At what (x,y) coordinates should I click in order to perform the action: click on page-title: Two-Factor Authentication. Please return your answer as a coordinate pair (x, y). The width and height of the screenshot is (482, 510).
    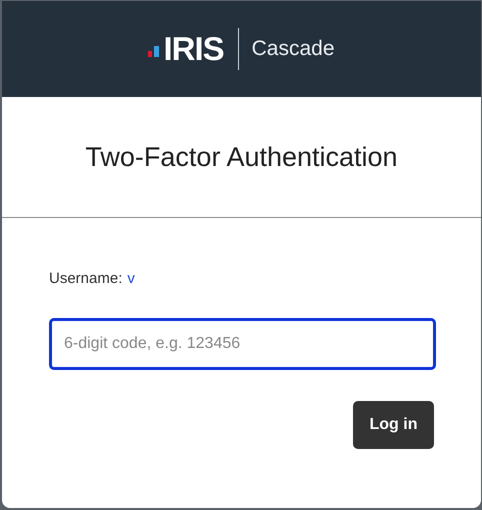
    Looking at the image, I should click on (241, 157).